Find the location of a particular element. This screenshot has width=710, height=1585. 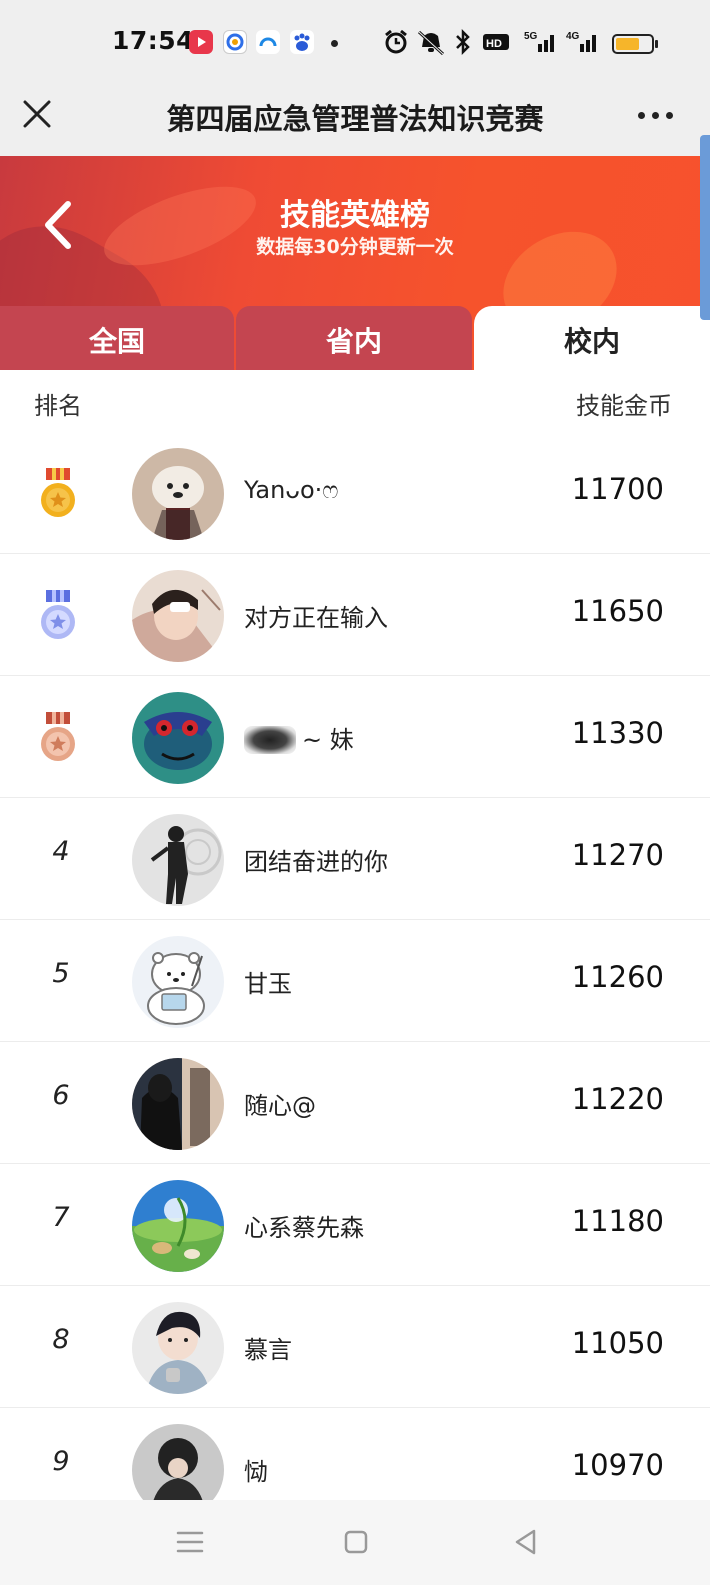

mute-icon is located at coordinates (431, 43).